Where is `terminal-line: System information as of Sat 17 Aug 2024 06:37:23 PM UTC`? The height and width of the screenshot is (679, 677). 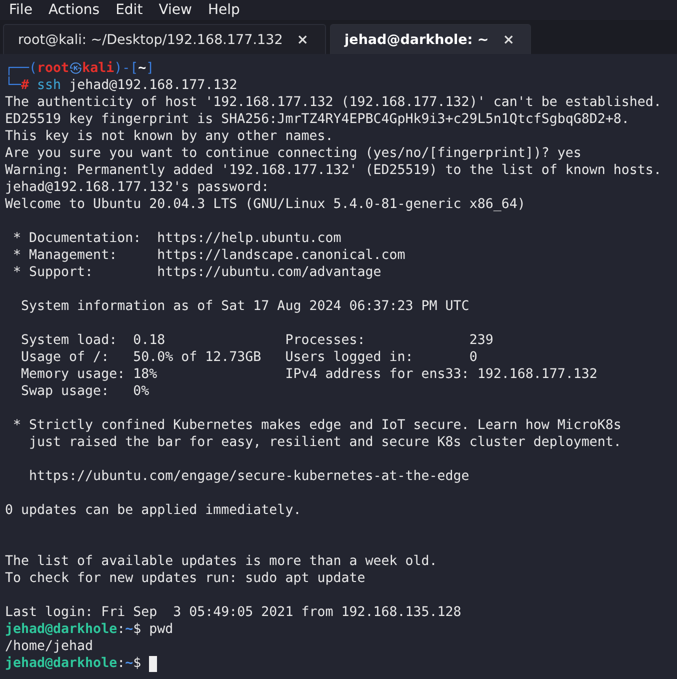
terminal-line: System information as of Sat 17 Aug 2024 06:37:23 PM UTC is located at coordinates (245, 306).